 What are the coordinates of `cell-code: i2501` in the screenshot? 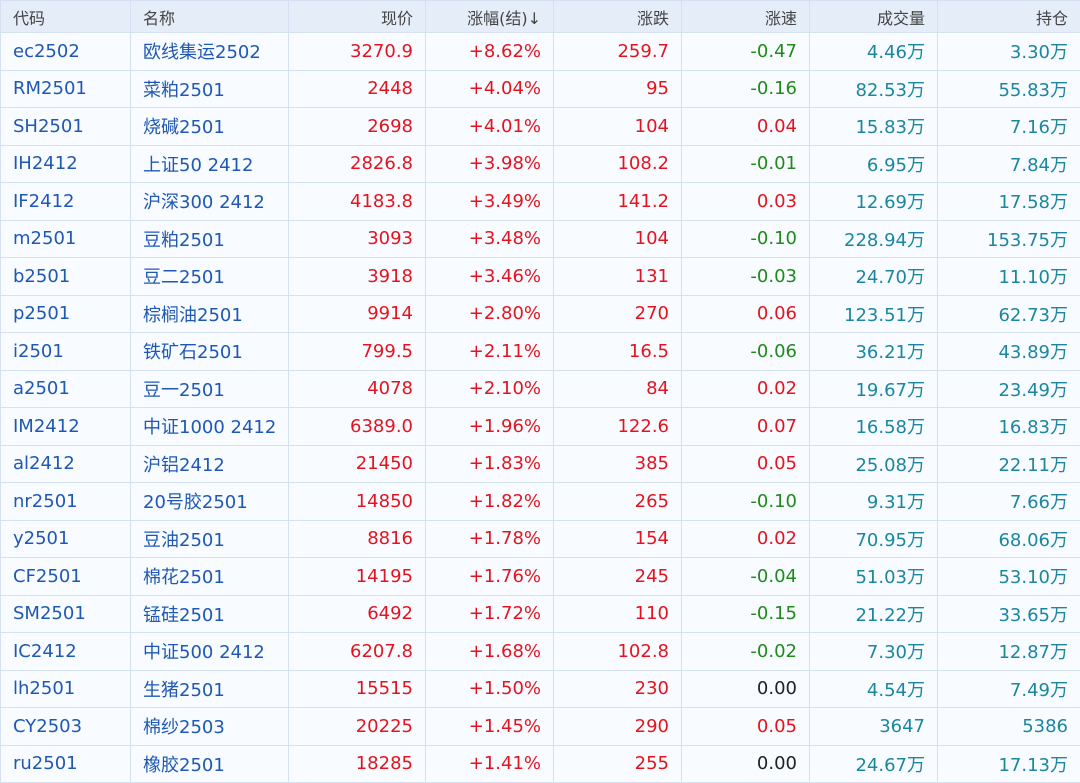 It's located at (66, 352).